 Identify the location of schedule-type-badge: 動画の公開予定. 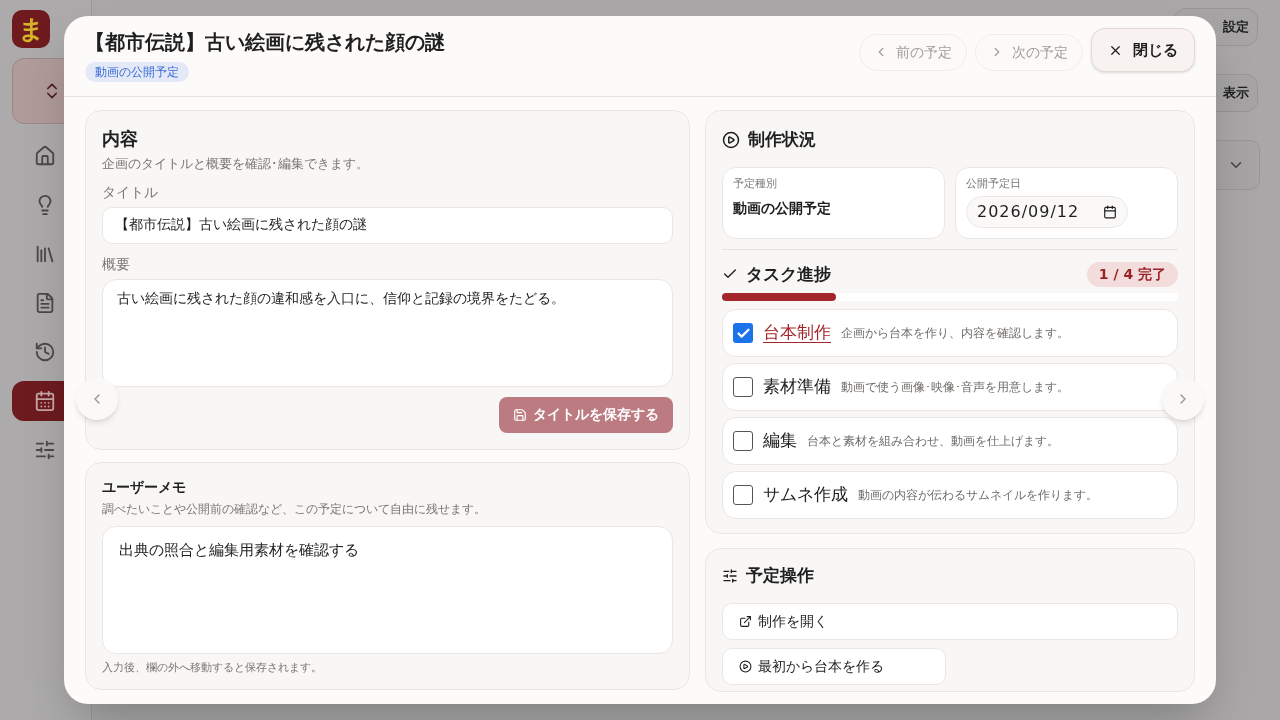
(137, 72).